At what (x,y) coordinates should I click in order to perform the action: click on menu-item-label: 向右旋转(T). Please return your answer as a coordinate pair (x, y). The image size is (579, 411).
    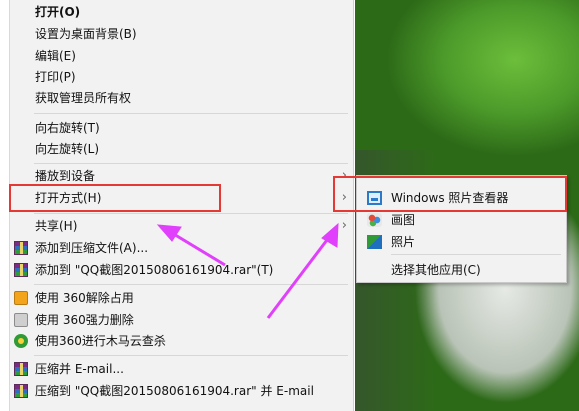
    Looking at the image, I should click on (67, 128).